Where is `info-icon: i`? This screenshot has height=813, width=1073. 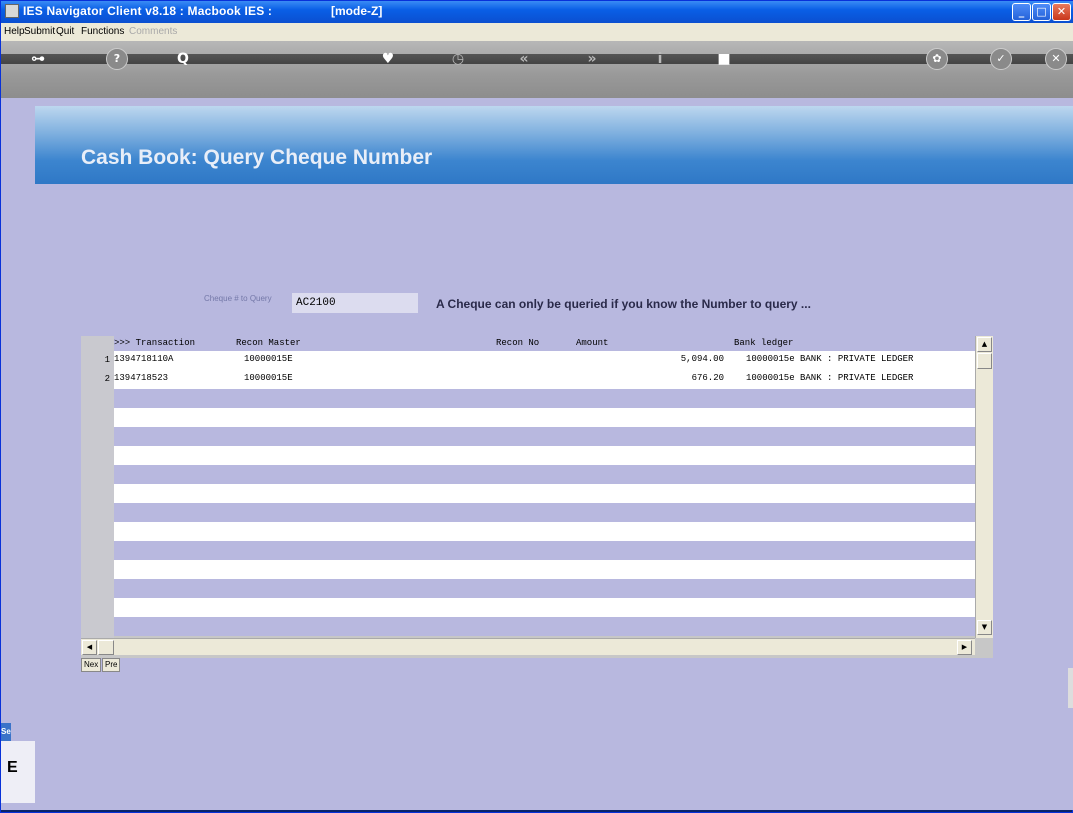
info-icon: i is located at coordinates (660, 59).